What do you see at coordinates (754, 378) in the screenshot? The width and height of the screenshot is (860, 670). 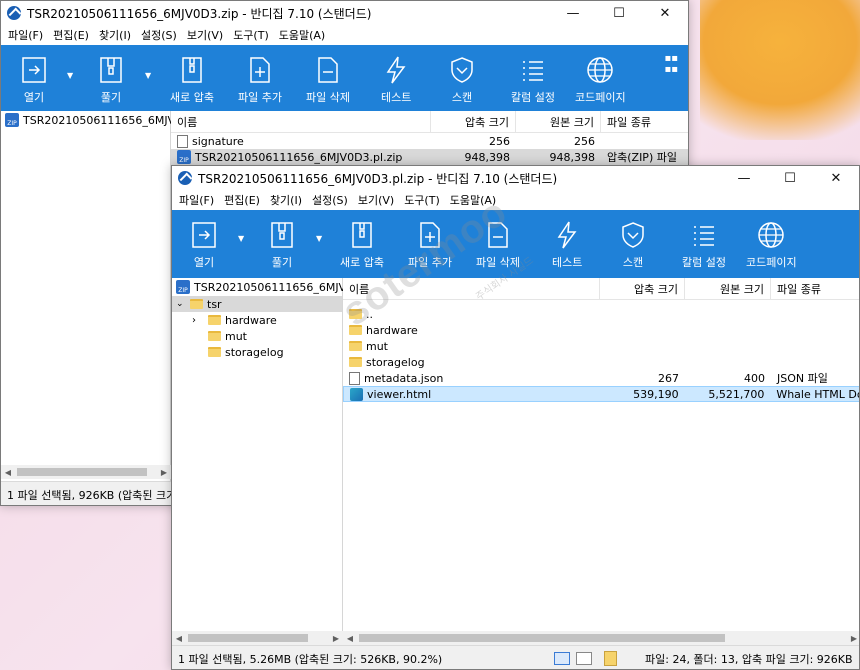 I see `file-size: 400` at bounding box center [754, 378].